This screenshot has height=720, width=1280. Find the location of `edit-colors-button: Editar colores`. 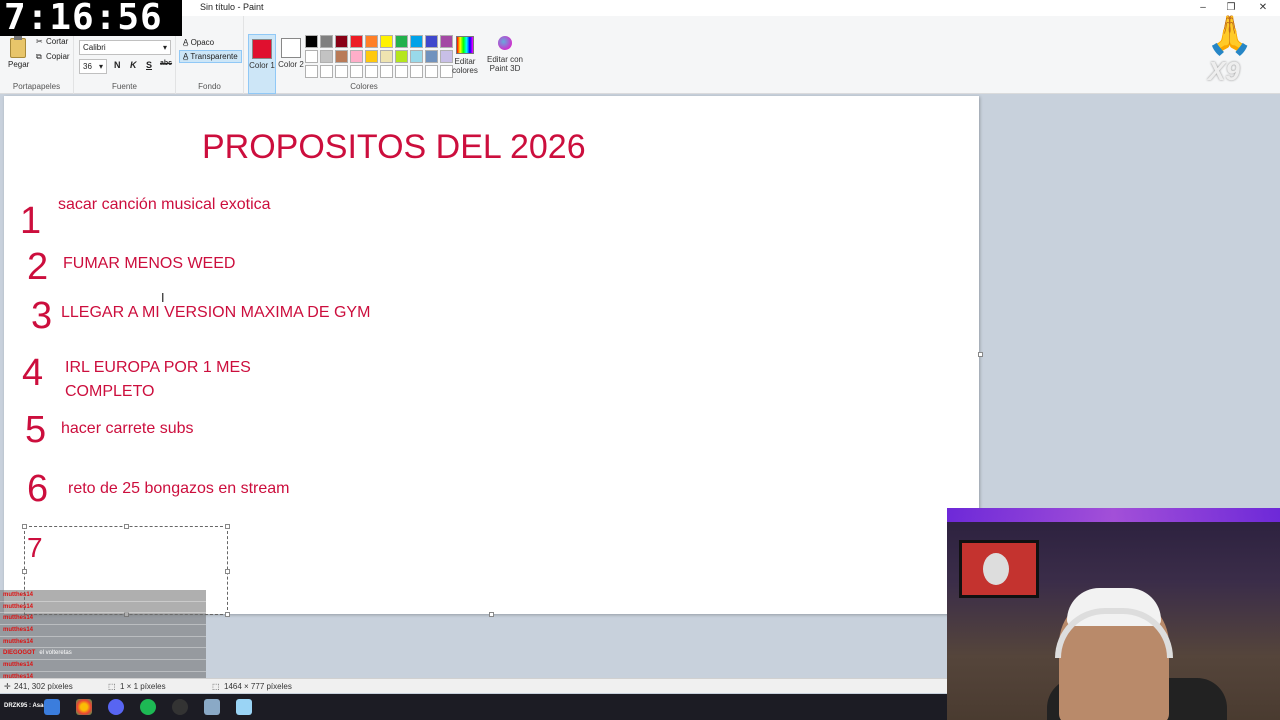

edit-colors-button: Editar colores is located at coordinates (465, 54).